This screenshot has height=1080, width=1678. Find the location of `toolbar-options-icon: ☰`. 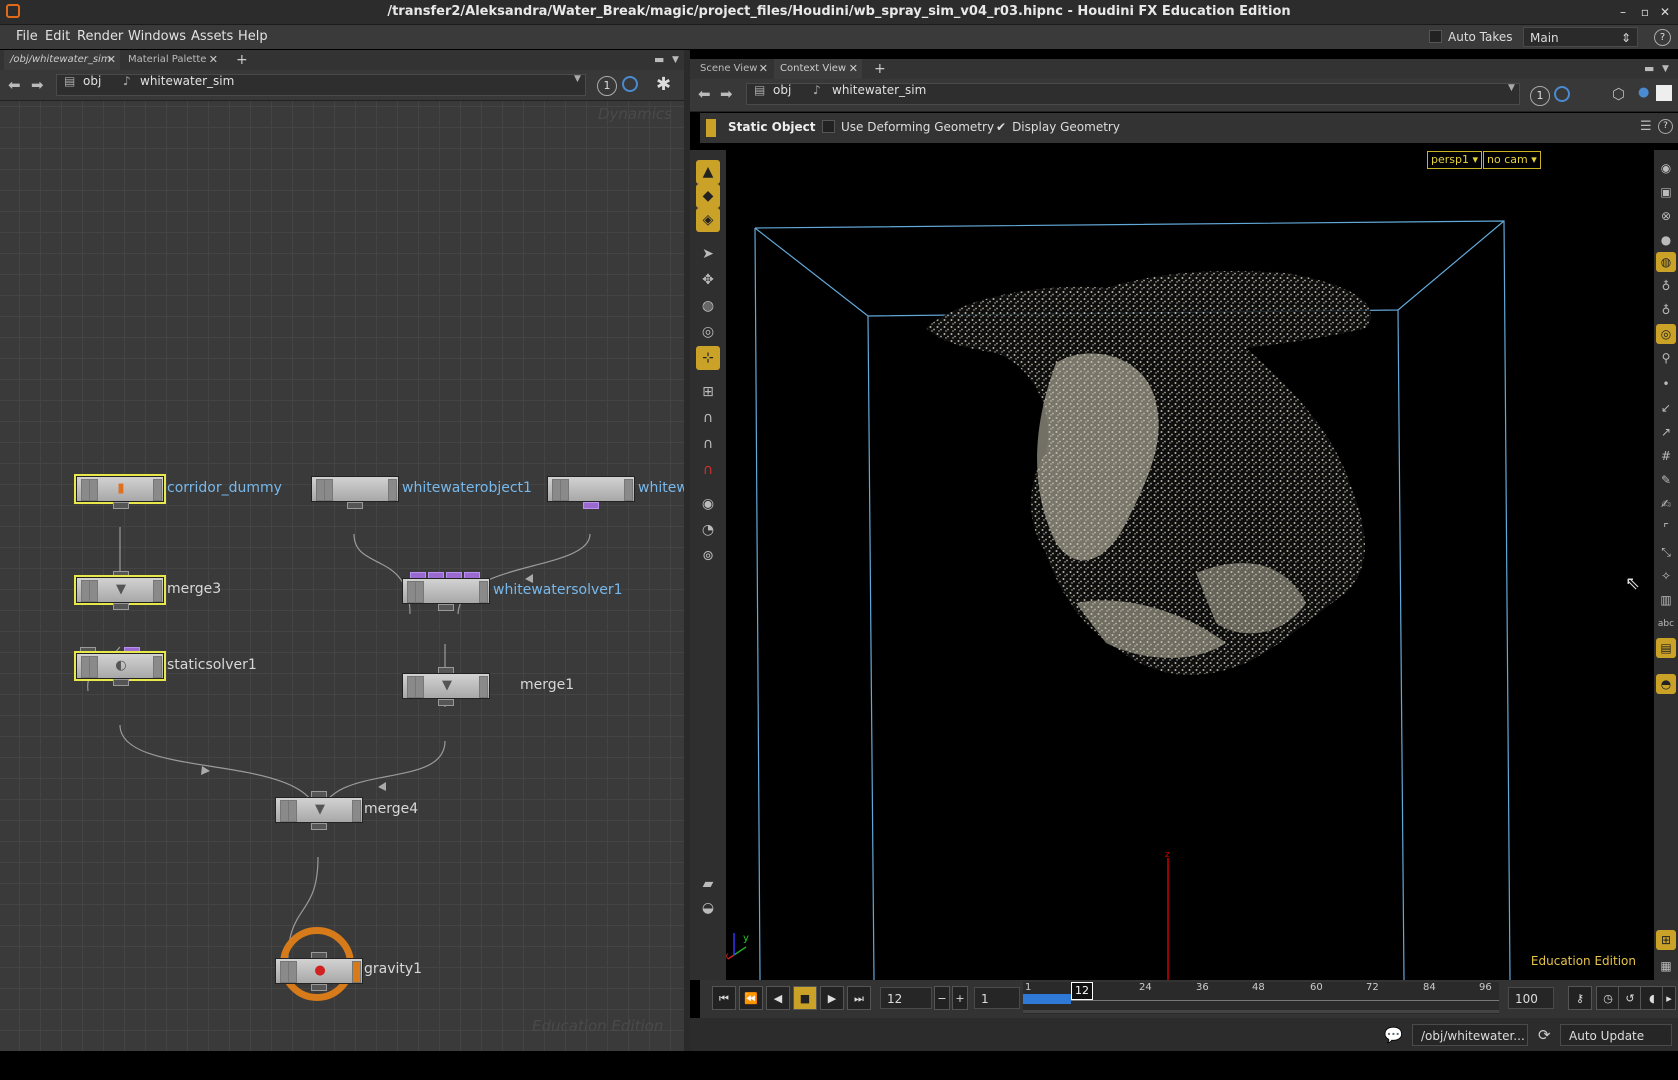

toolbar-options-icon: ☰ is located at coordinates (1646, 126).